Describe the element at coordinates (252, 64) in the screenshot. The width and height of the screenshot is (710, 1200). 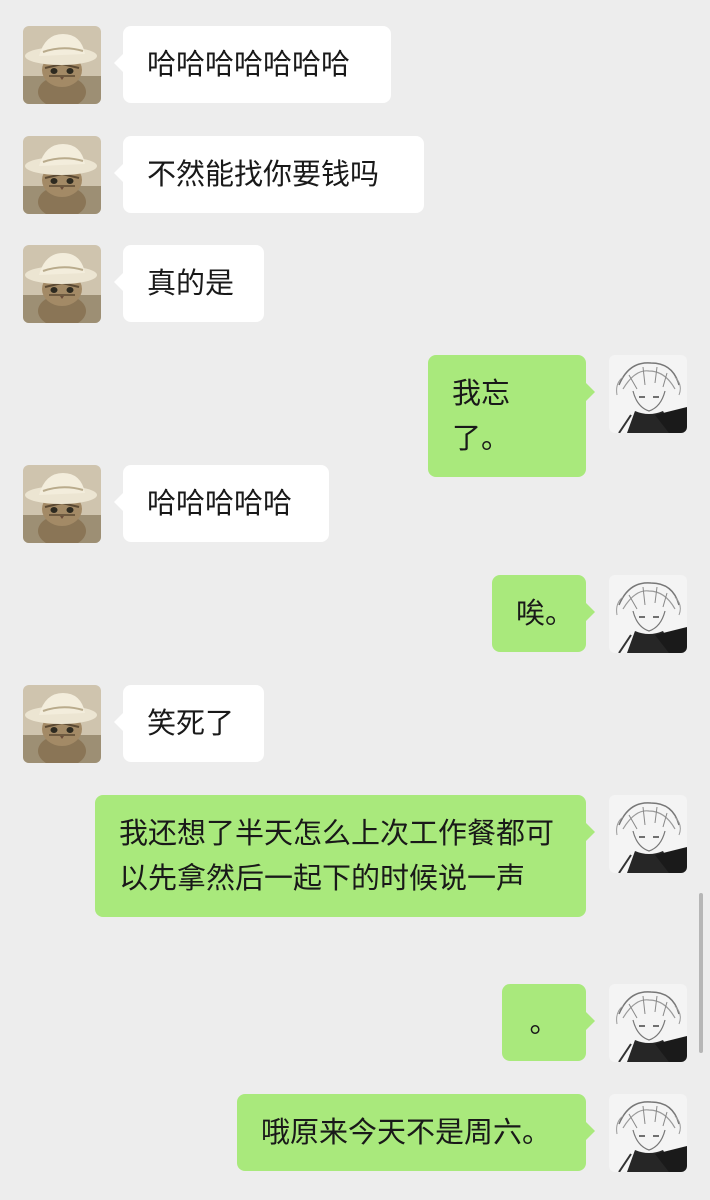
I see `incoming-message-bubble: 哈哈哈哈哈哈哈` at that location.